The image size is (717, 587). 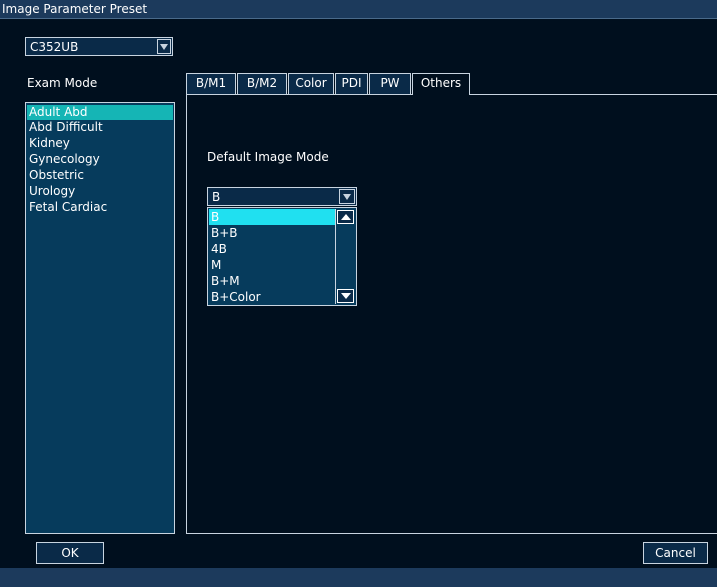 I want to click on window-title: Image Parameter Preset, so click(x=75, y=9).